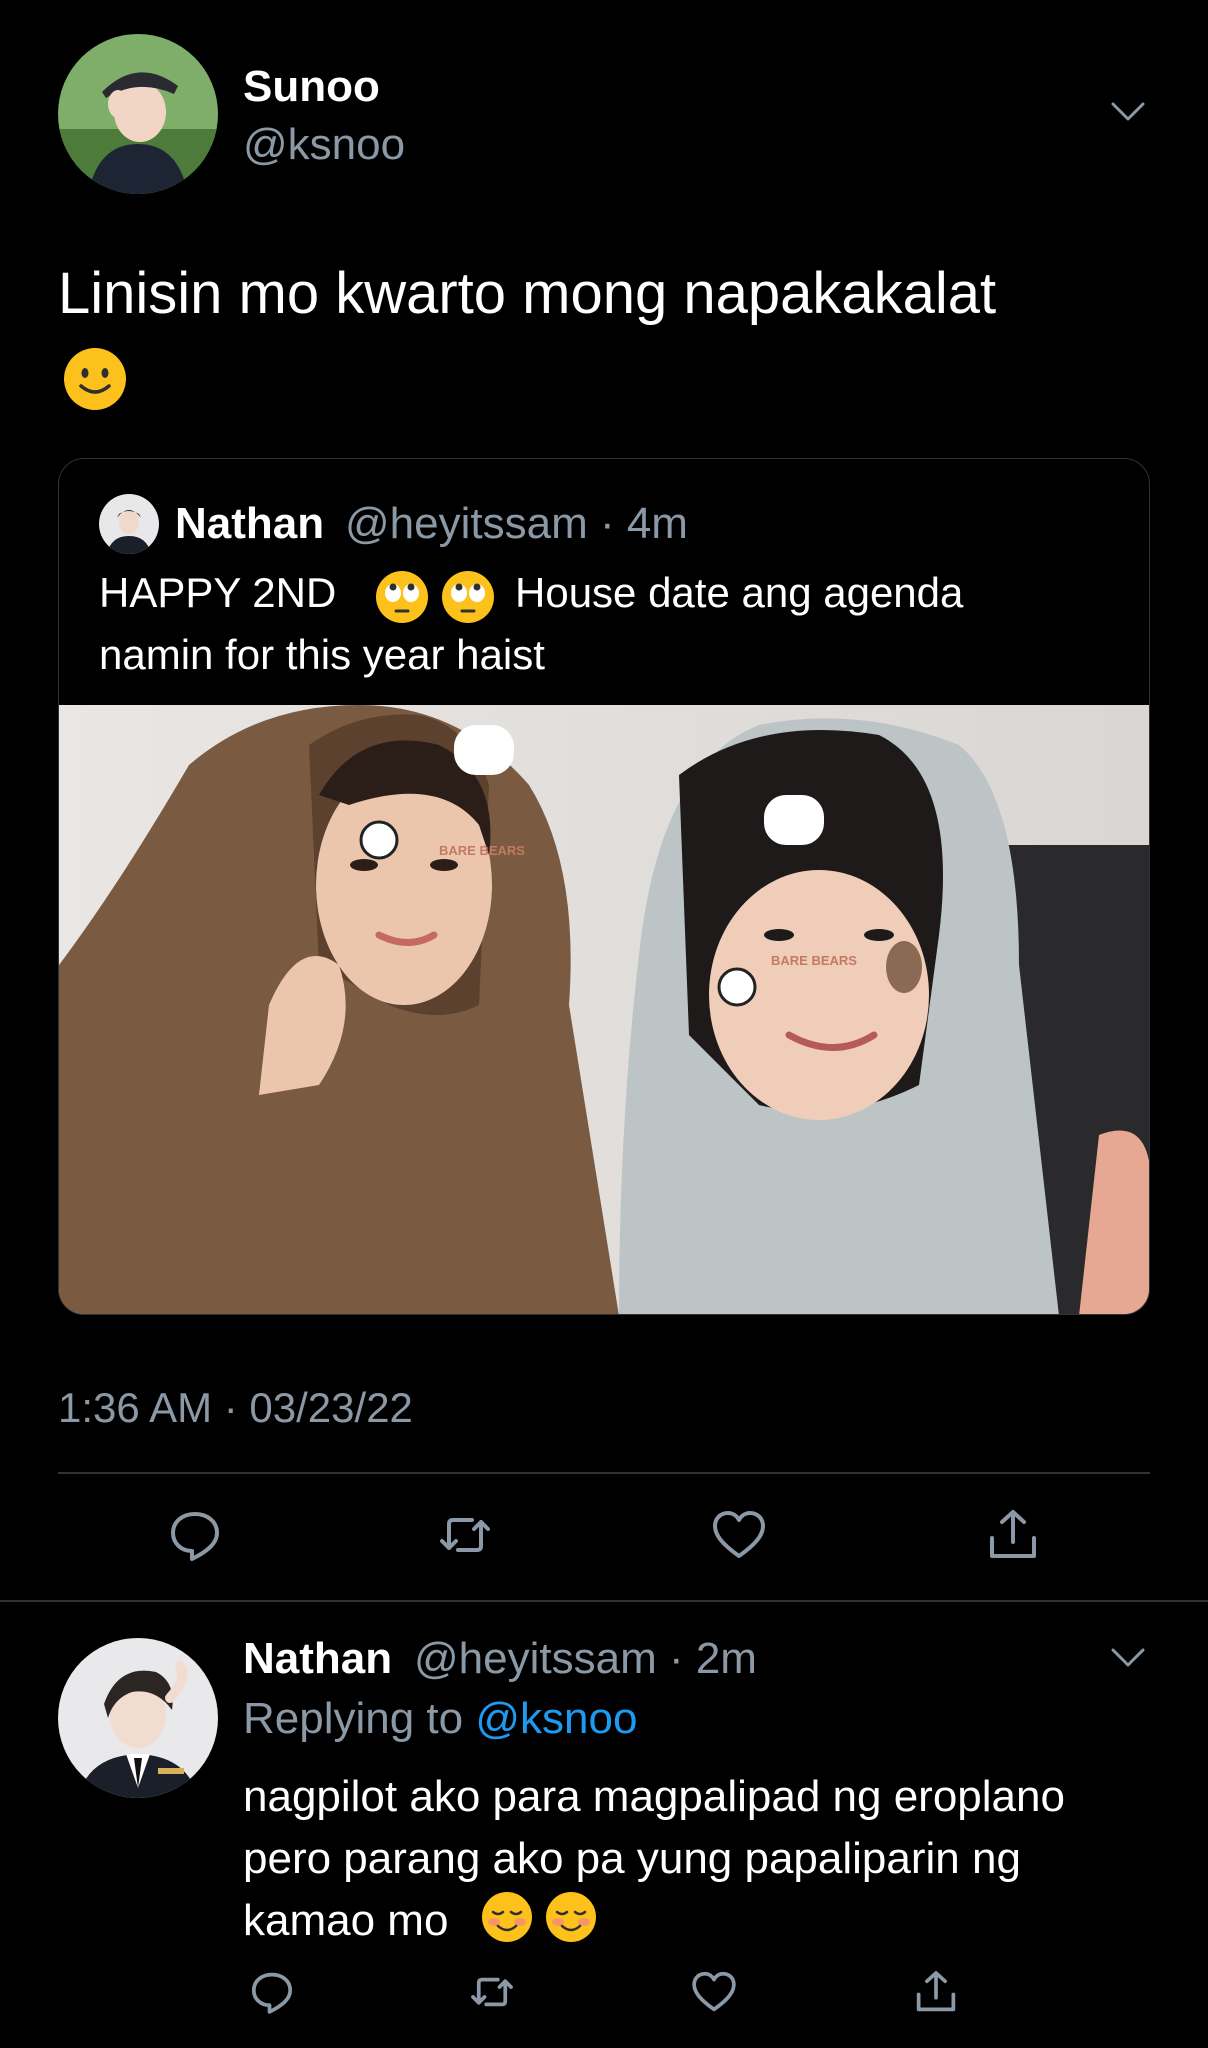 This screenshot has width=1208, height=2048. Describe the element at coordinates (138, 1718) in the screenshot. I see `reply-avatar` at that location.